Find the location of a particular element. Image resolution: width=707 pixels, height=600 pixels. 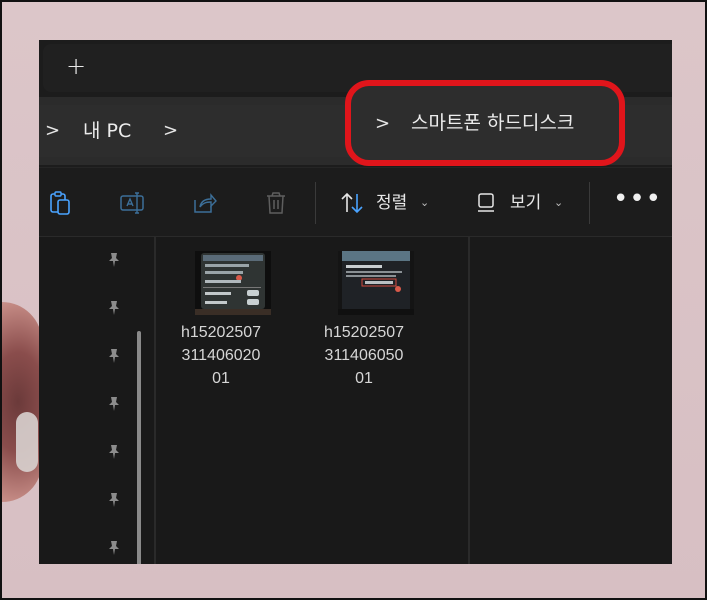

nav-scrollbar is located at coordinates (139, 447).